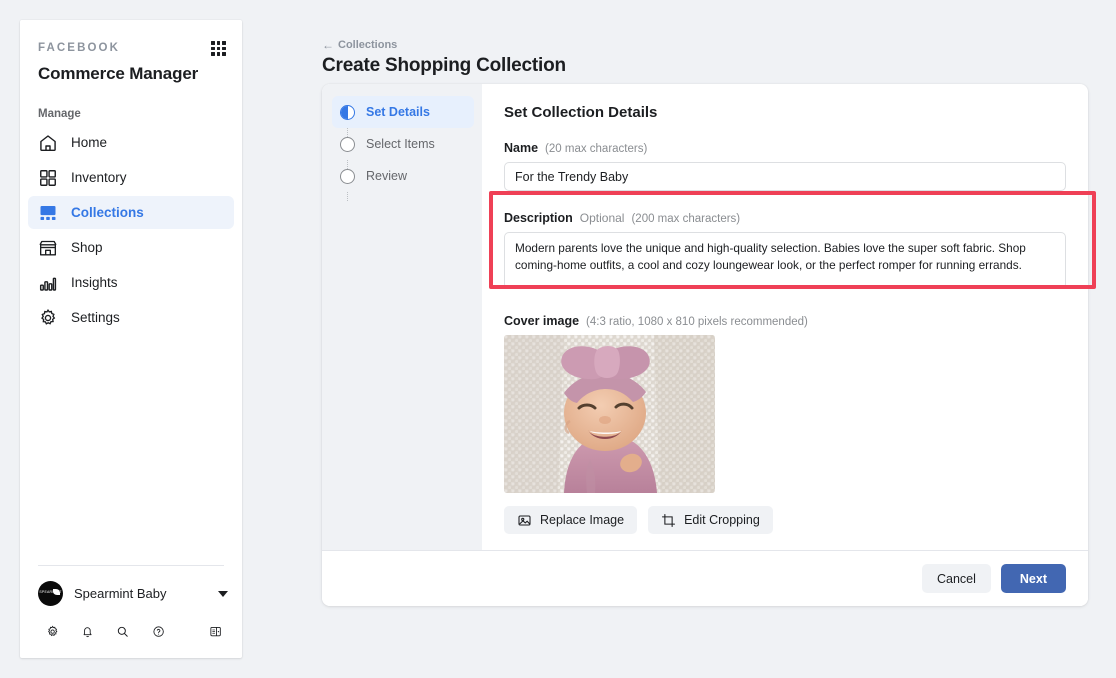 This screenshot has width=1116, height=678. What do you see at coordinates (686, 219) in the screenshot?
I see `description-hint: (200 max characters)` at bounding box center [686, 219].